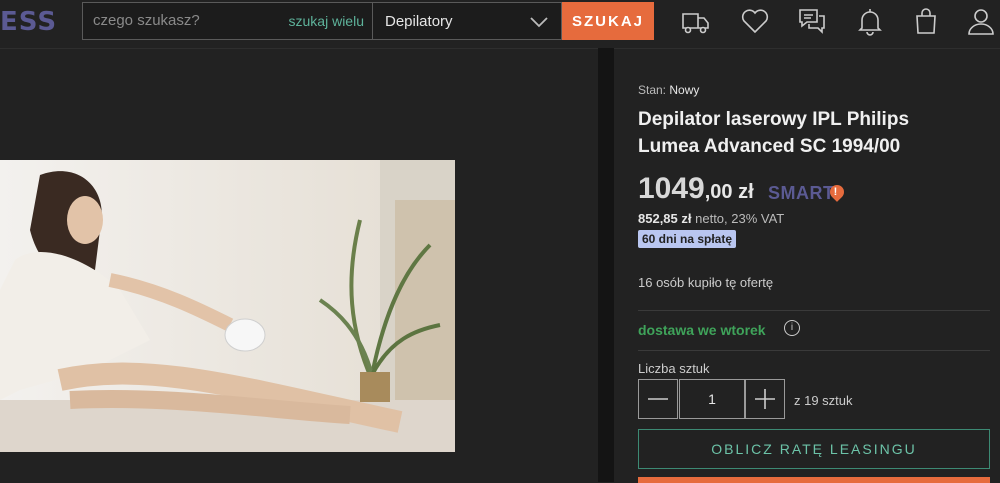  Describe the element at coordinates (729, 192) in the screenshot. I see `price-decimal: ,00 zł` at that location.